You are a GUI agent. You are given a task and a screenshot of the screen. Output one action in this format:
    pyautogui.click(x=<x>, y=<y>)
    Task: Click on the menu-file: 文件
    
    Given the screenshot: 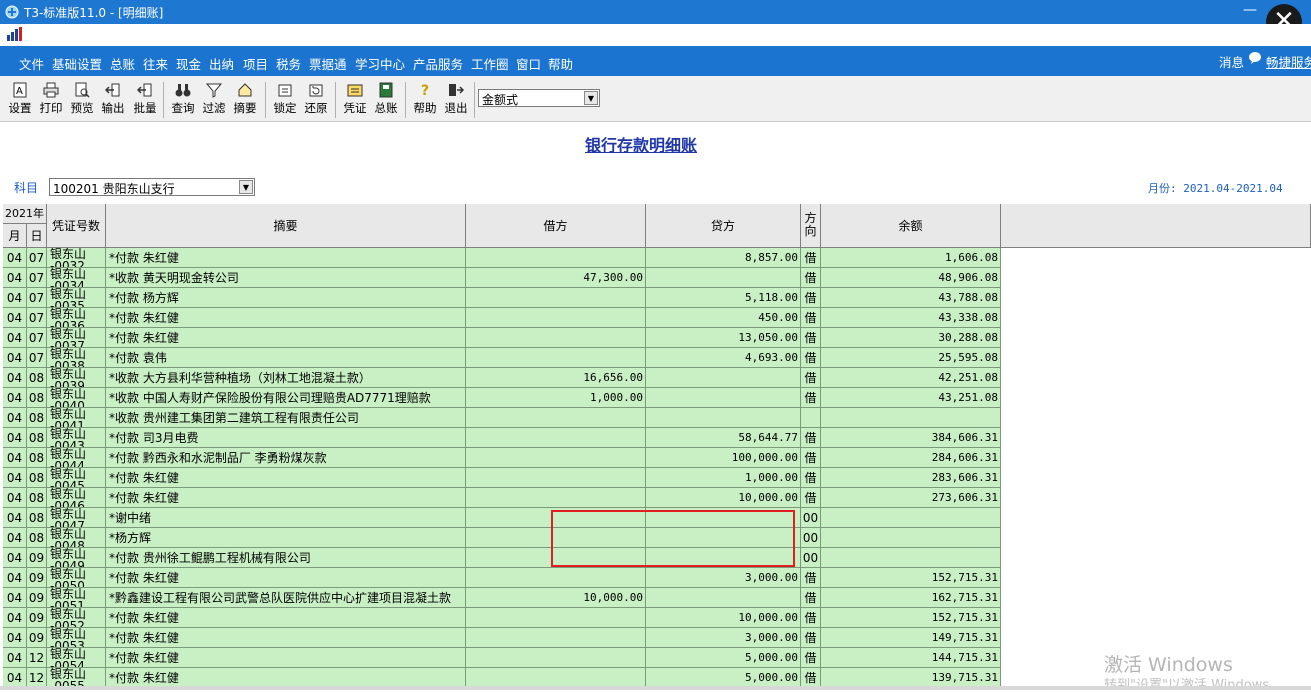 What is the action you would take?
    pyautogui.click(x=31, y=63)
    